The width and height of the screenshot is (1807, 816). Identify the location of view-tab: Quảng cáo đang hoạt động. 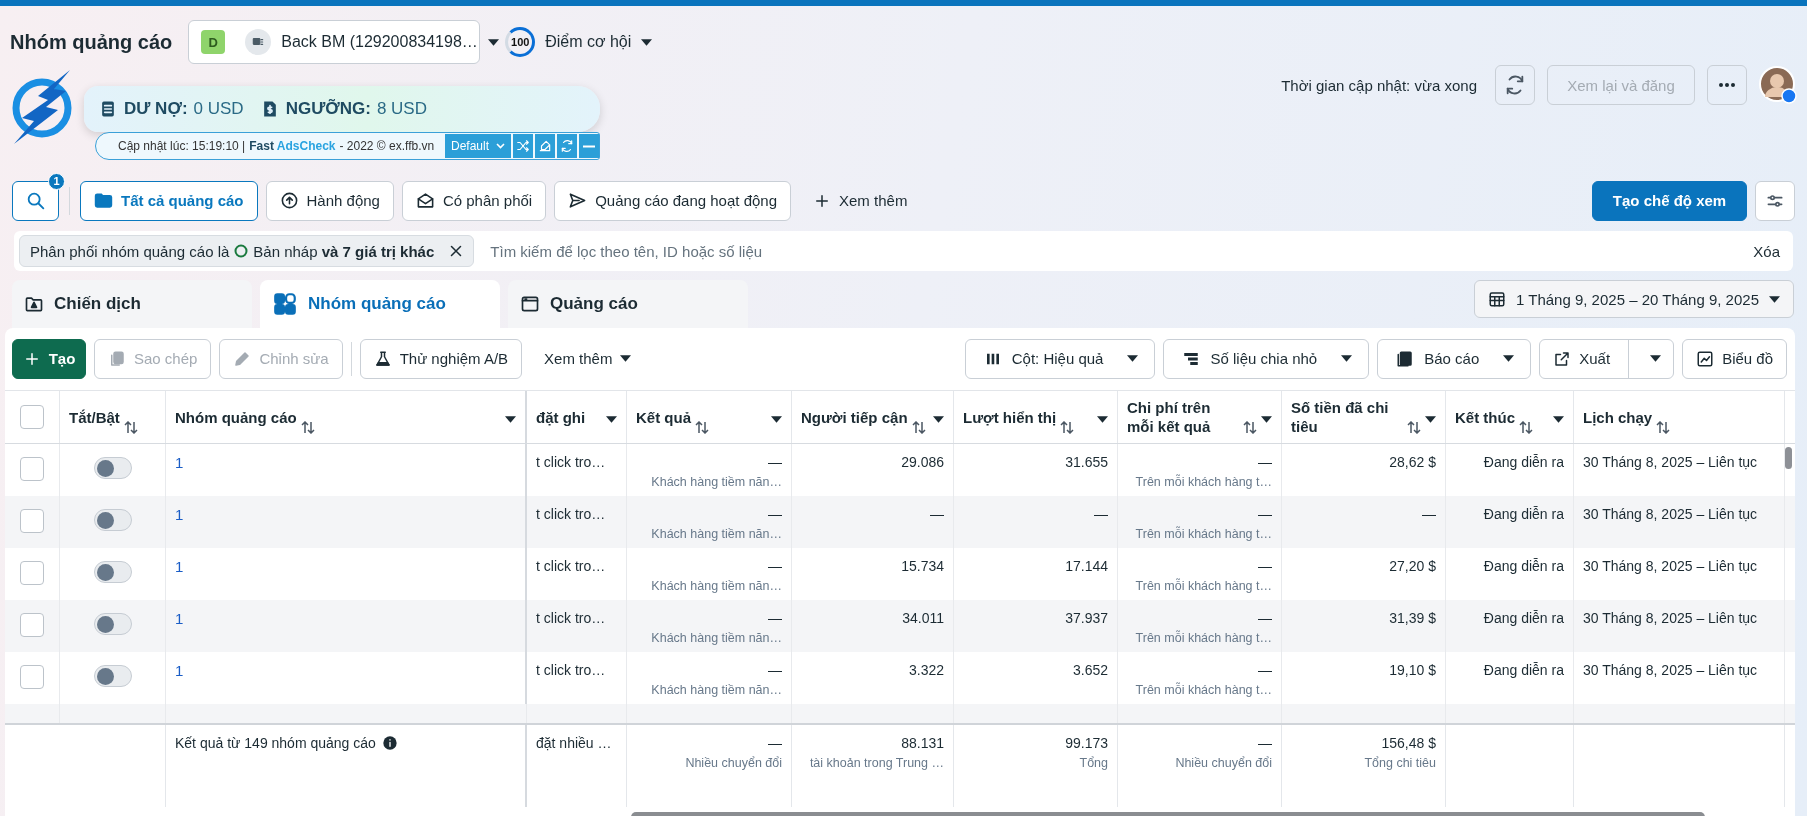
(672, 200).